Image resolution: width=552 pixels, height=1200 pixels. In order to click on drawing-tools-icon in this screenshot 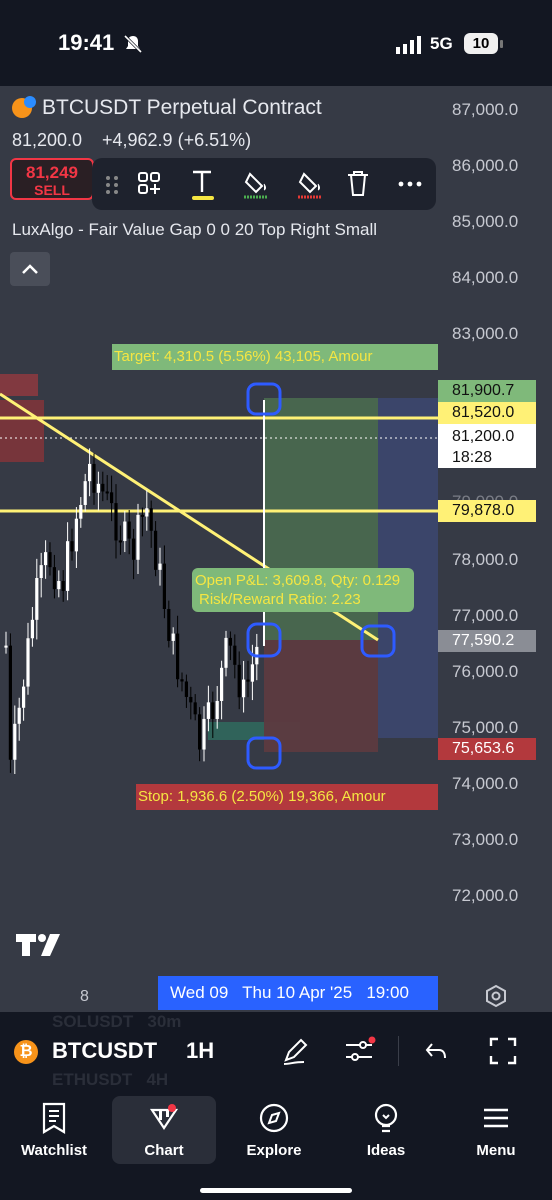, I will do `click(295, 1051)`.